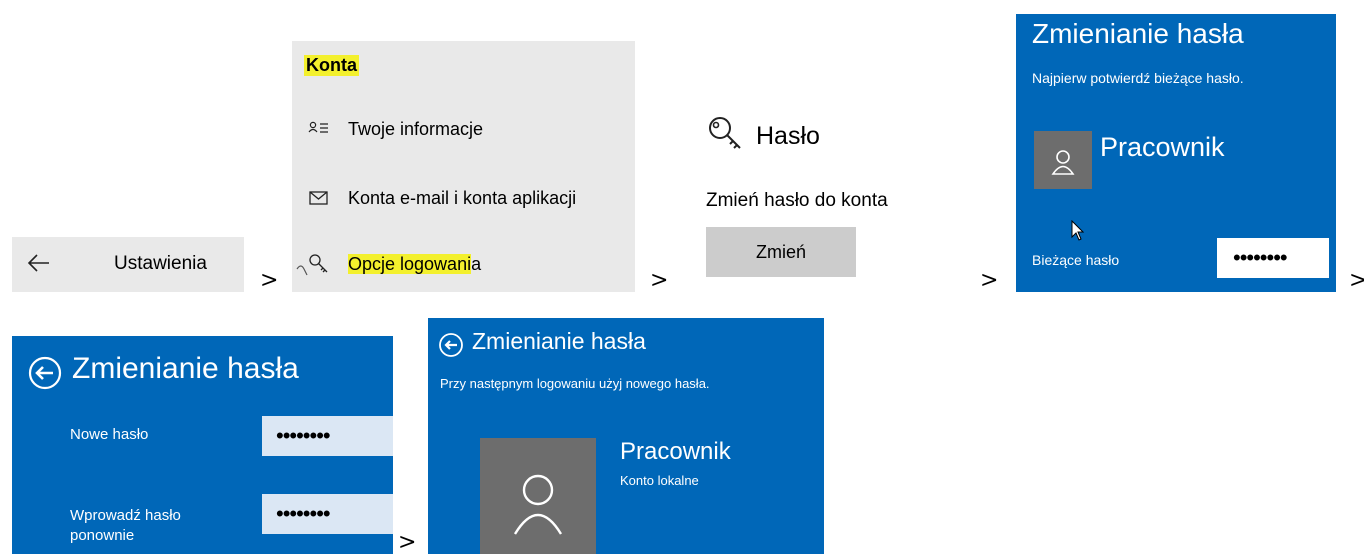  I want to click on menu-item-email-accounts: Konta e-mail i konta aplikacji, so click(442, 198).